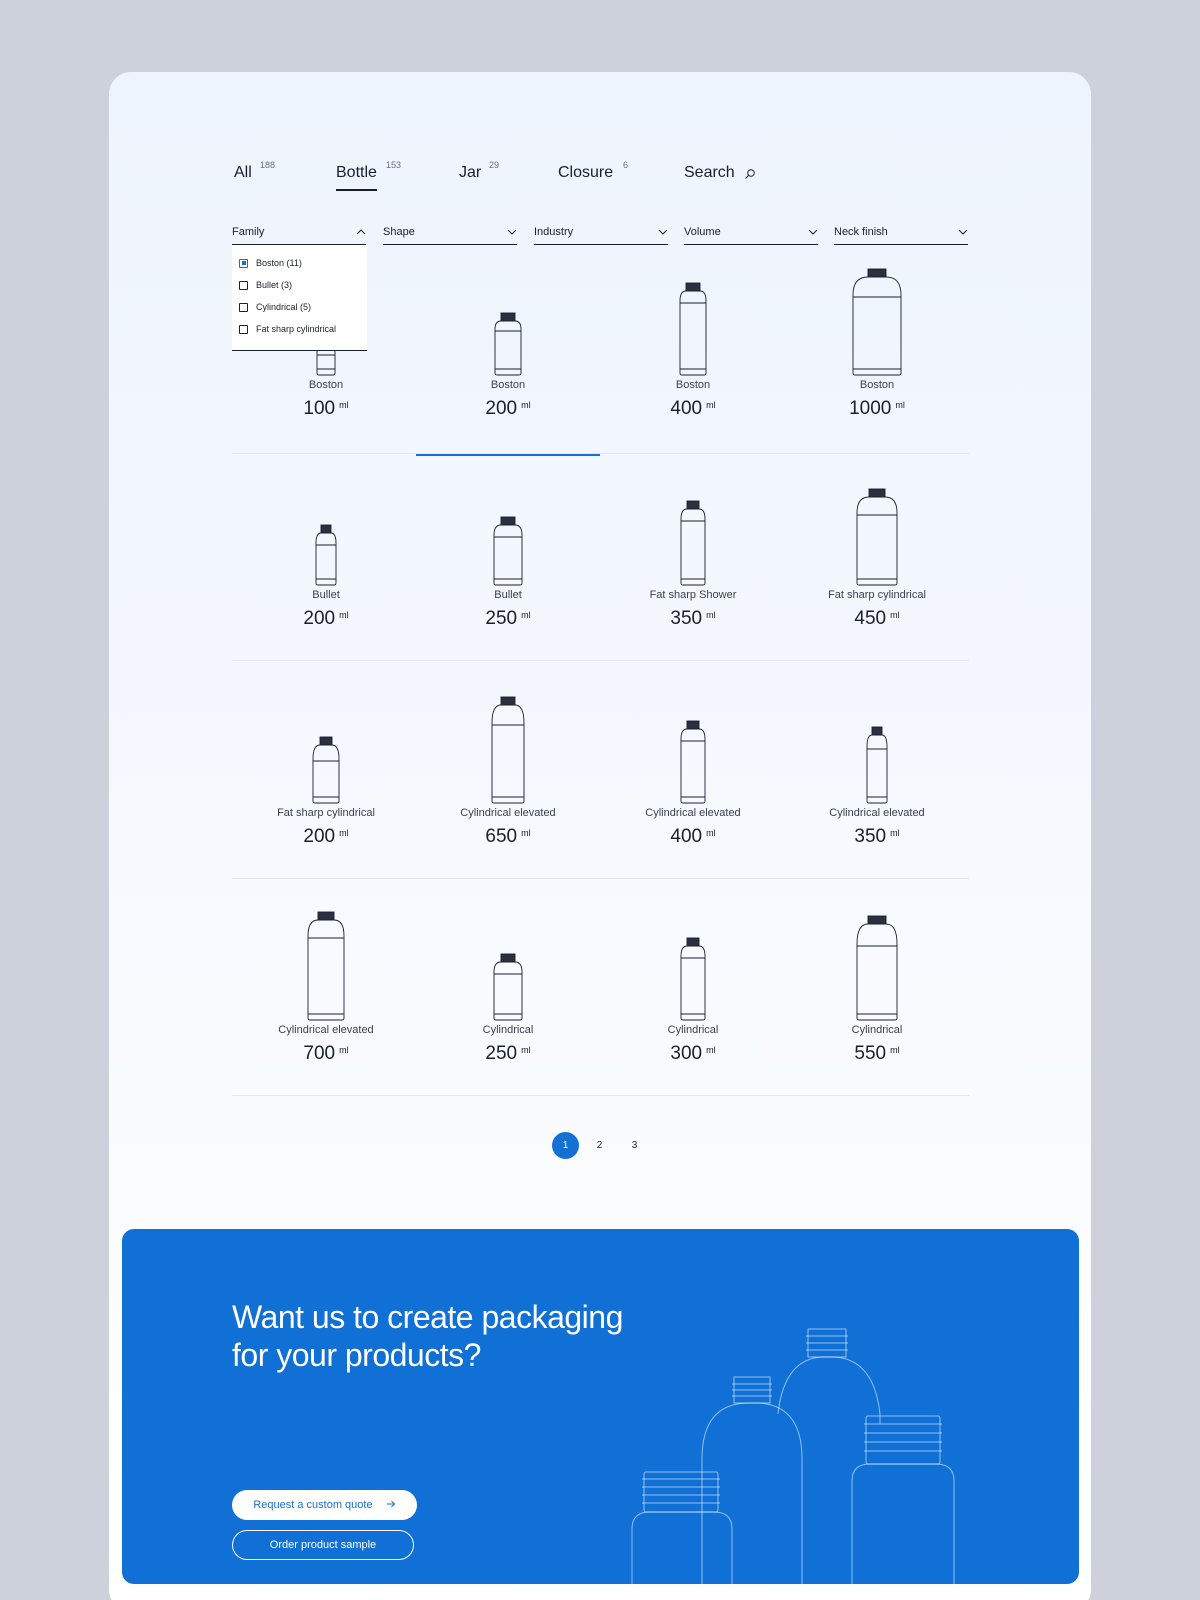 This screenshot has height=1600, width=1200. What do you see at coordinates (870, 836) in the screenshot?
I see `volume-value: 350` at bounding box center [870, 836].